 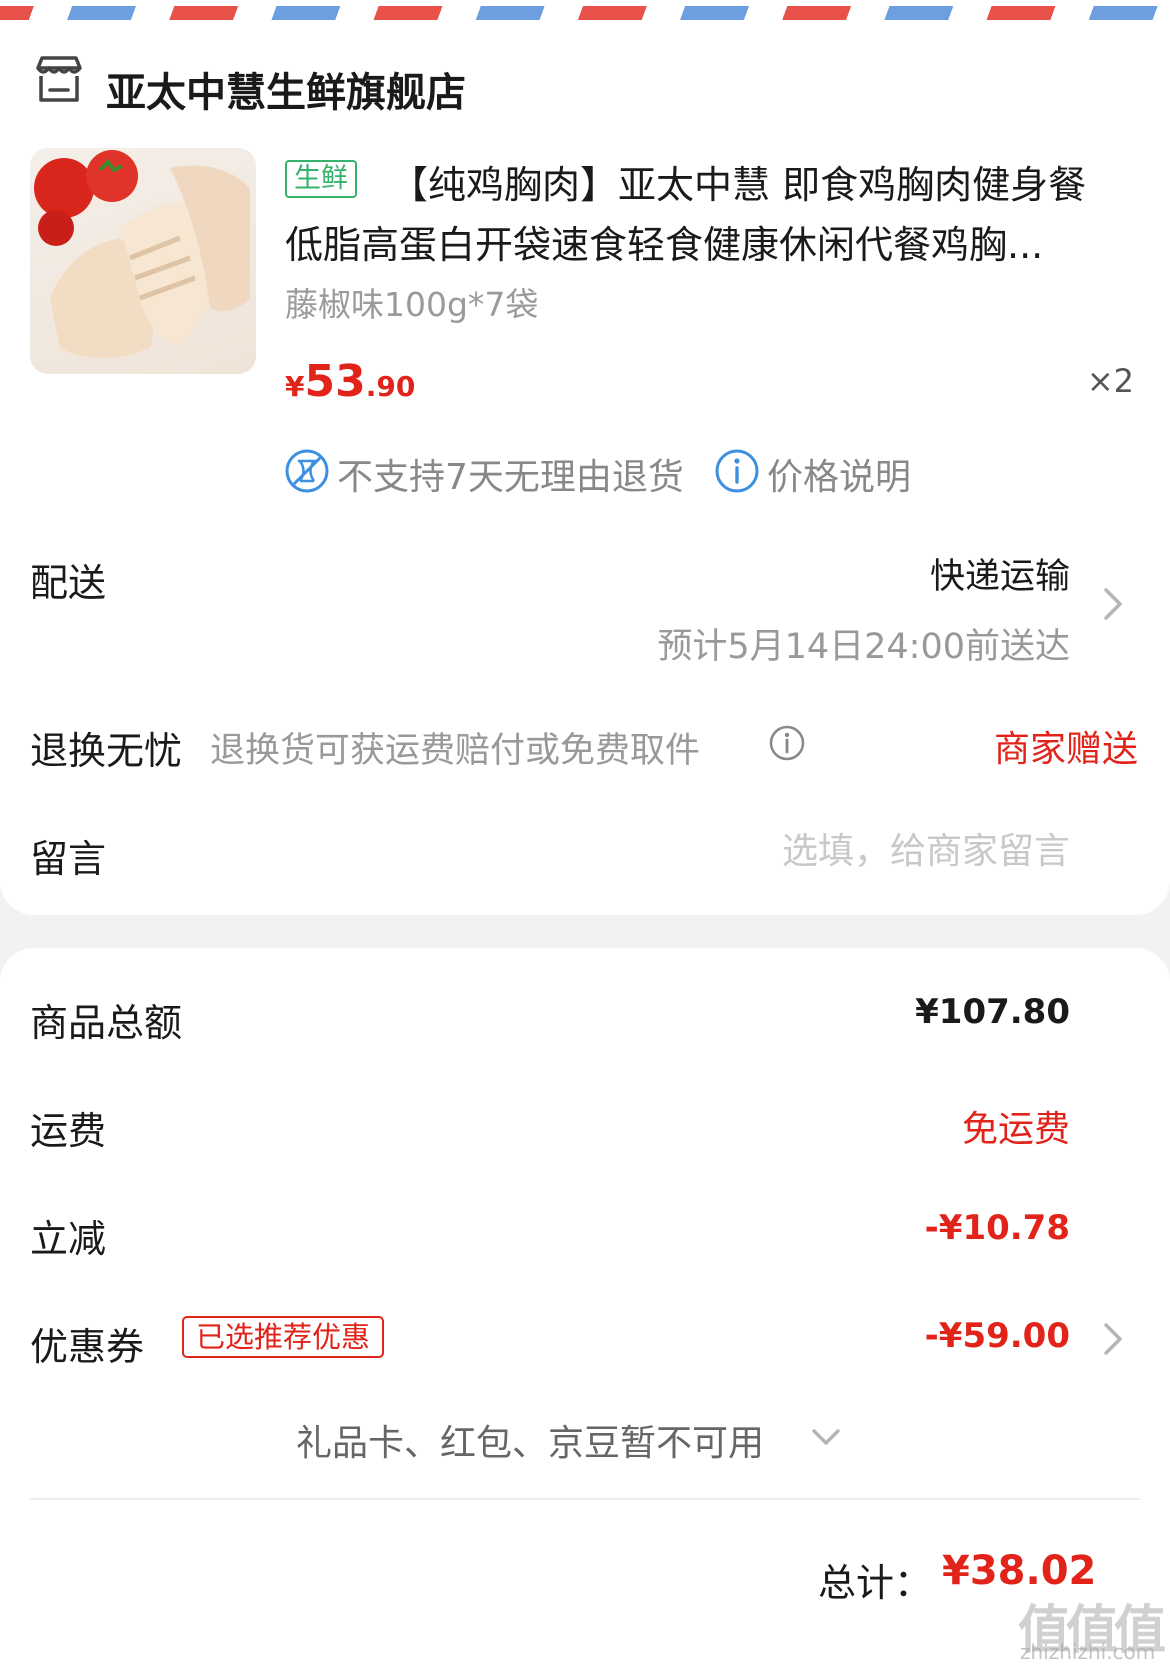 What do you see at coordinates (390, 386) in the screenshot?
I see `price-decimal: .90` at bounding box center [390, 386].